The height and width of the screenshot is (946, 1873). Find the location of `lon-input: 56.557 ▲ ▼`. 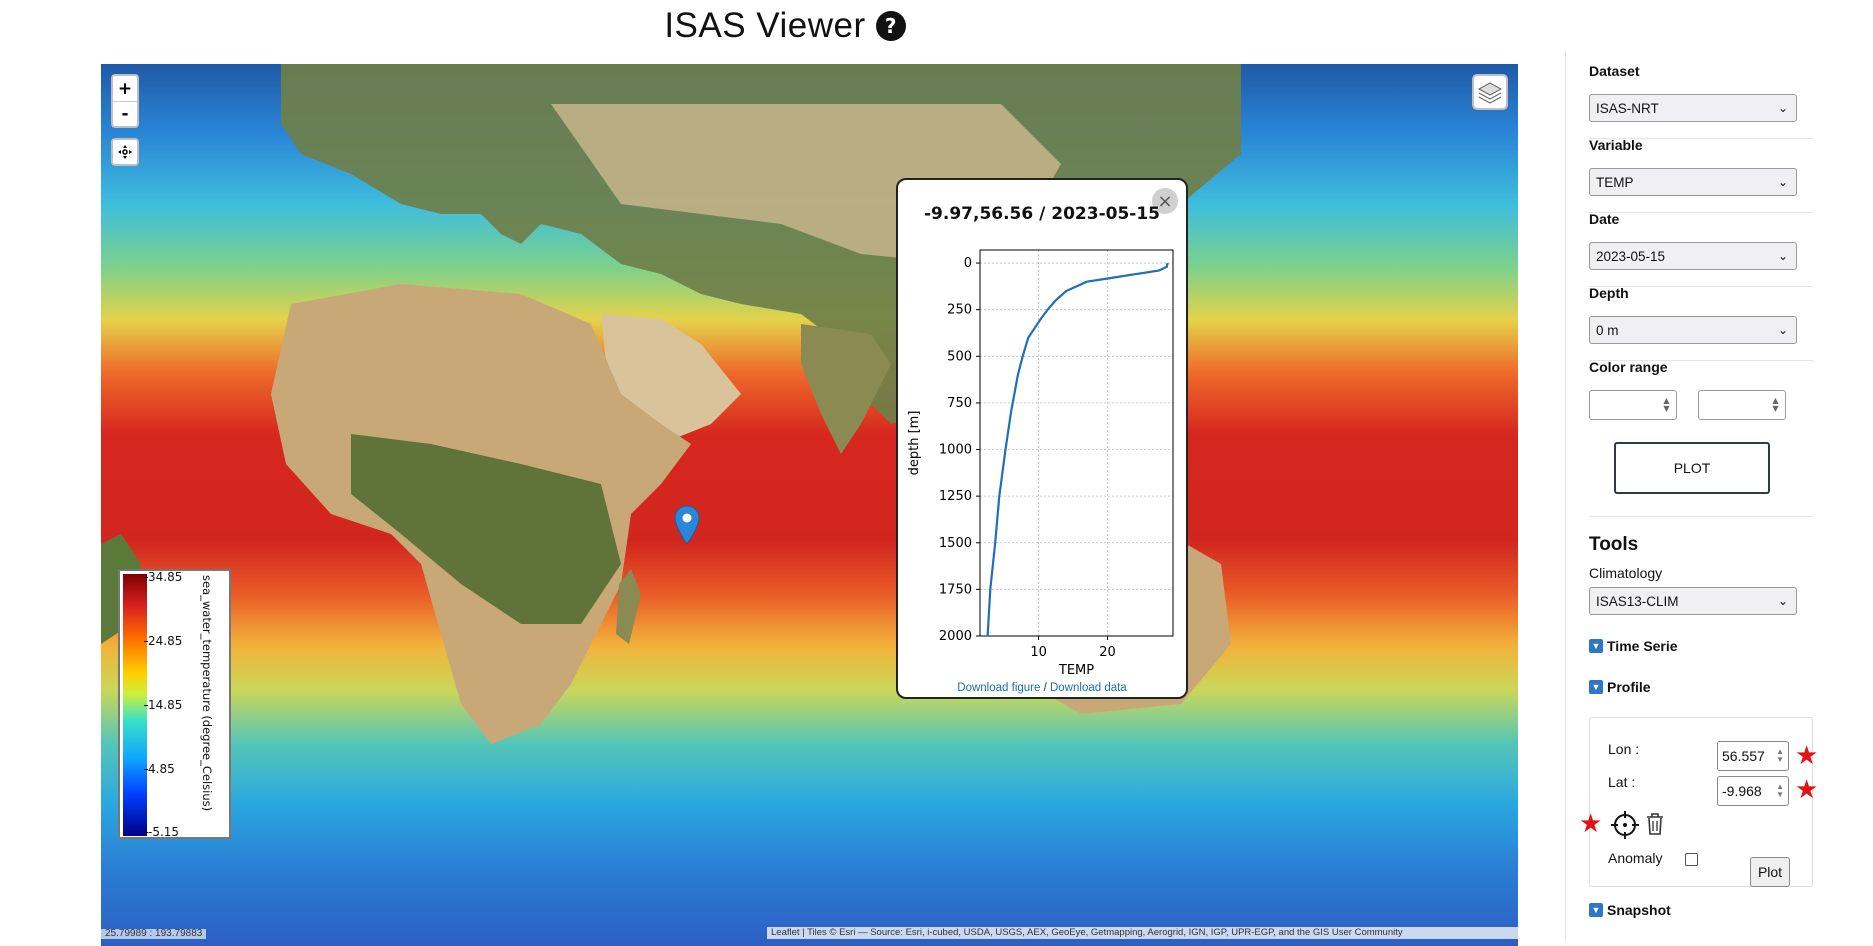

lon-input: 56.557 ▲ ▼ is located at coordinates (1753, 756).